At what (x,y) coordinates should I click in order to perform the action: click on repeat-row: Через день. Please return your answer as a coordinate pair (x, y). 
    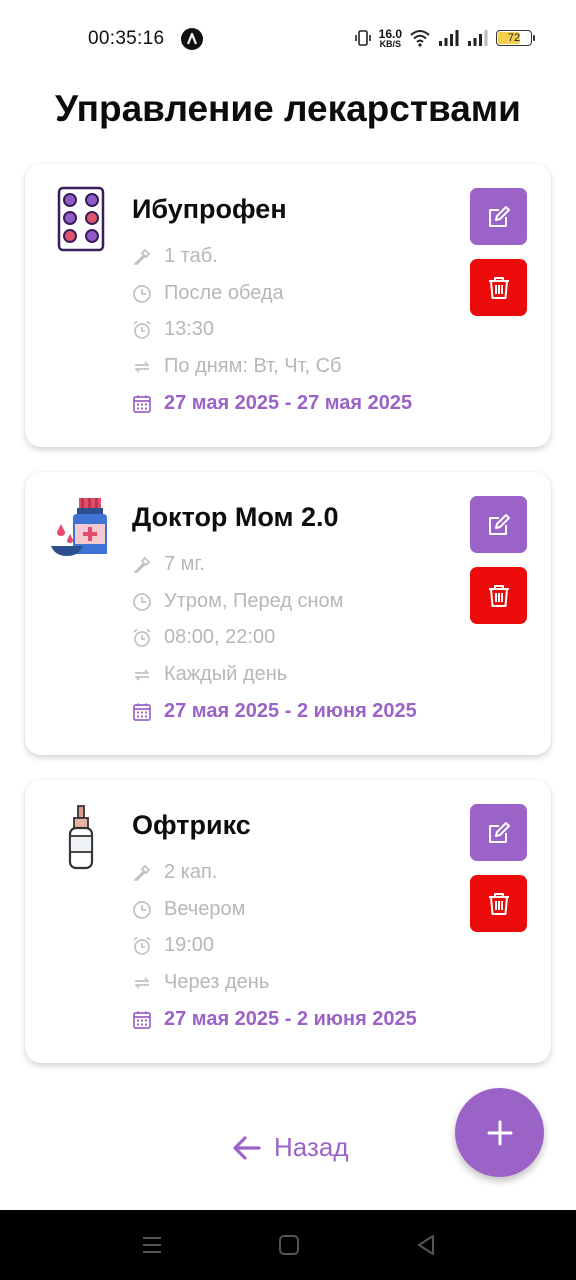
    Looking at the image, I should click on (200, 982).